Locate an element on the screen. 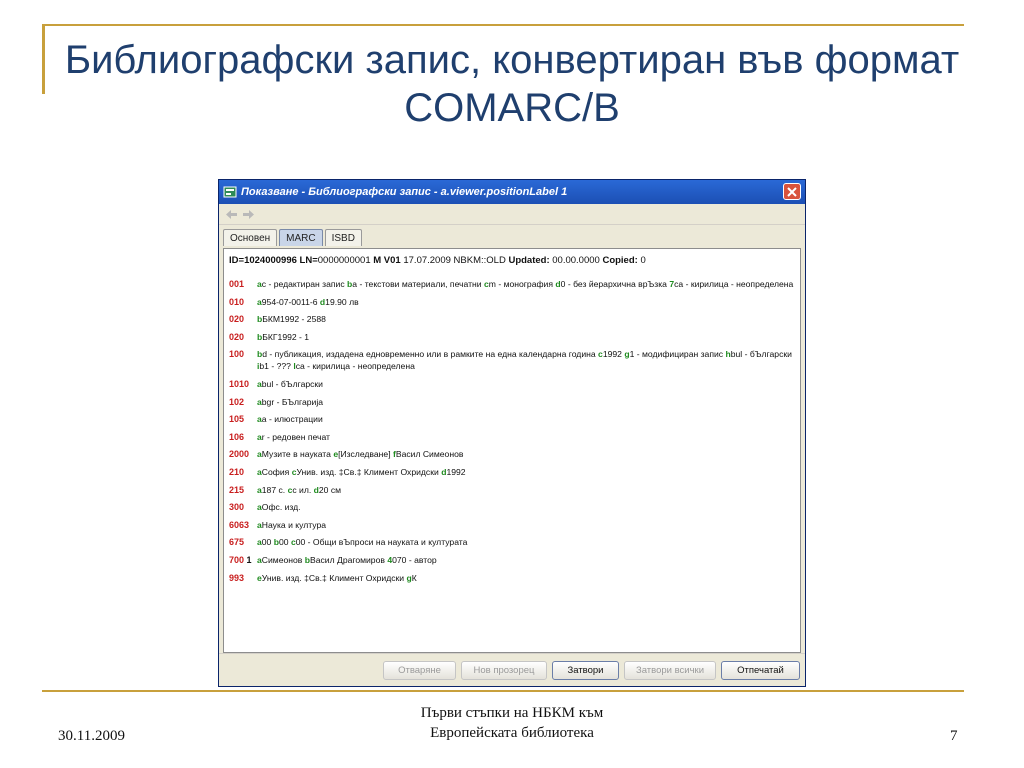 This screenshot has width=1024, height=768. subfield-value: [Изследване] is located at coordinates (365, 454).